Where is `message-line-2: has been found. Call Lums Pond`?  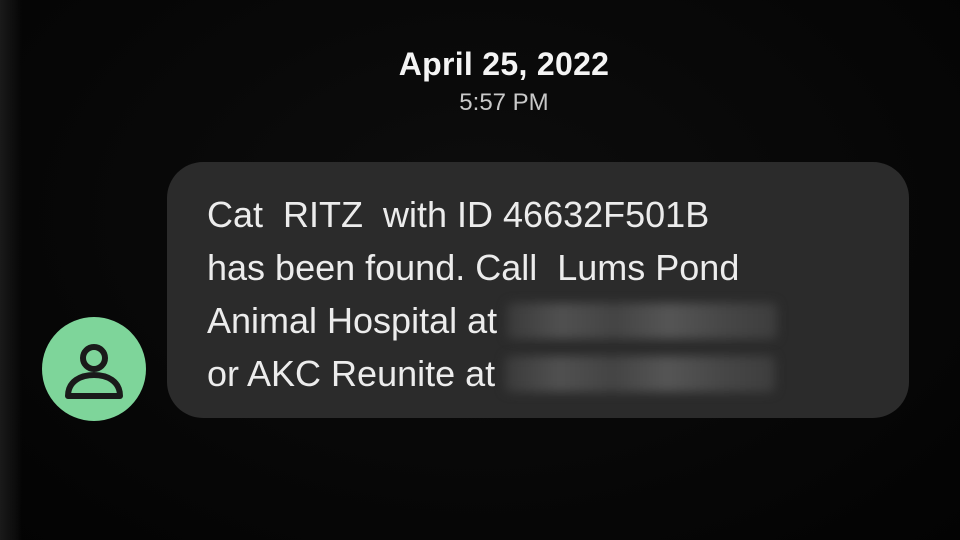 message-line-2: has been found. Call Lums Pond is located at coordinates (473, 267).